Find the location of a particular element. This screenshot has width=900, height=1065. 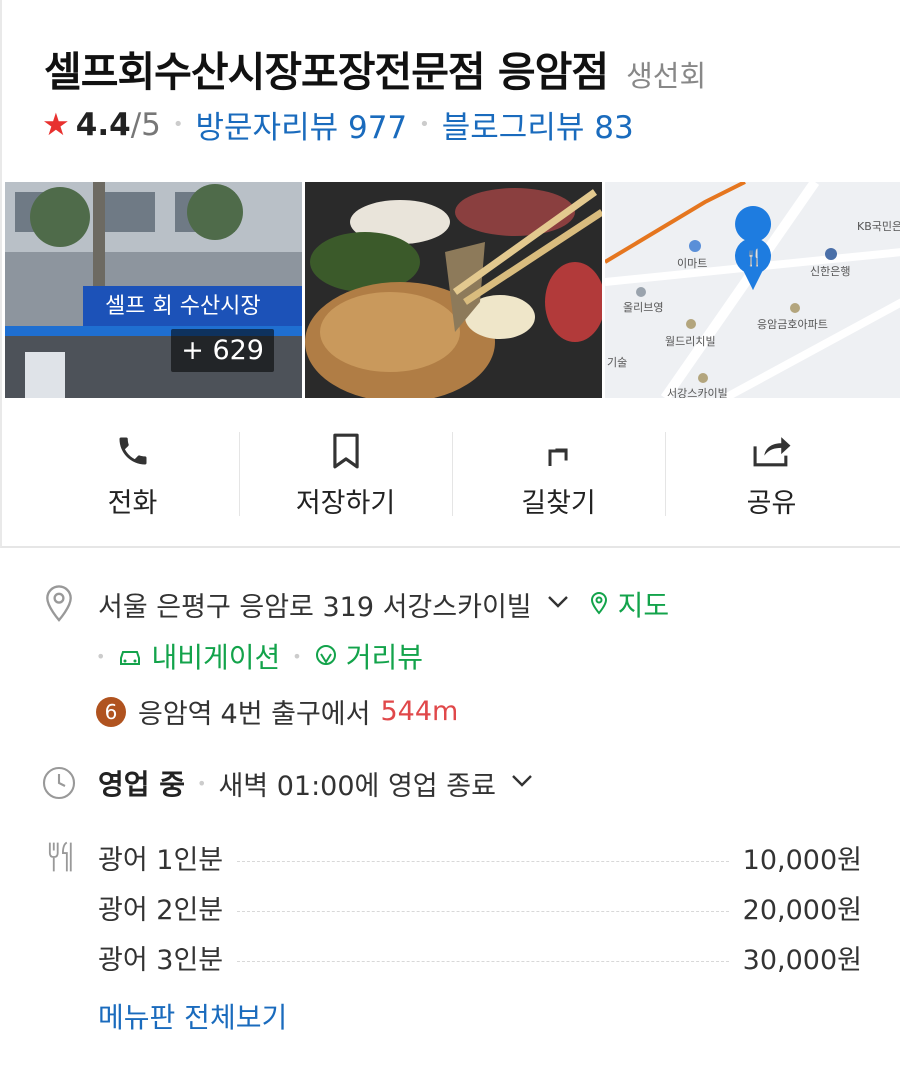

menu-item: 광어 1인분 10,000원 is located at coordinates (480, 857).